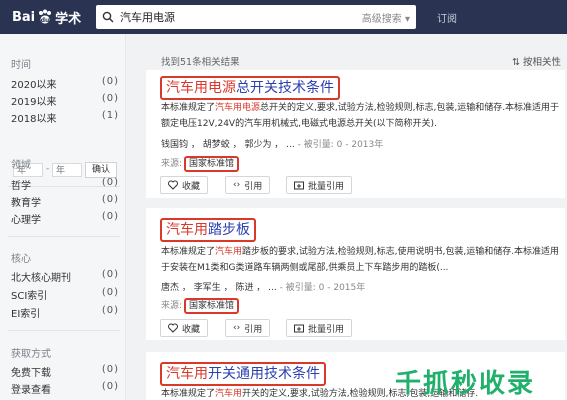 The width and height of the screenshot is (567, 400). What do you see at coordinates (45, 20) in the screenshot?
I see `svg-text: du` at bounding box center [45, 20].